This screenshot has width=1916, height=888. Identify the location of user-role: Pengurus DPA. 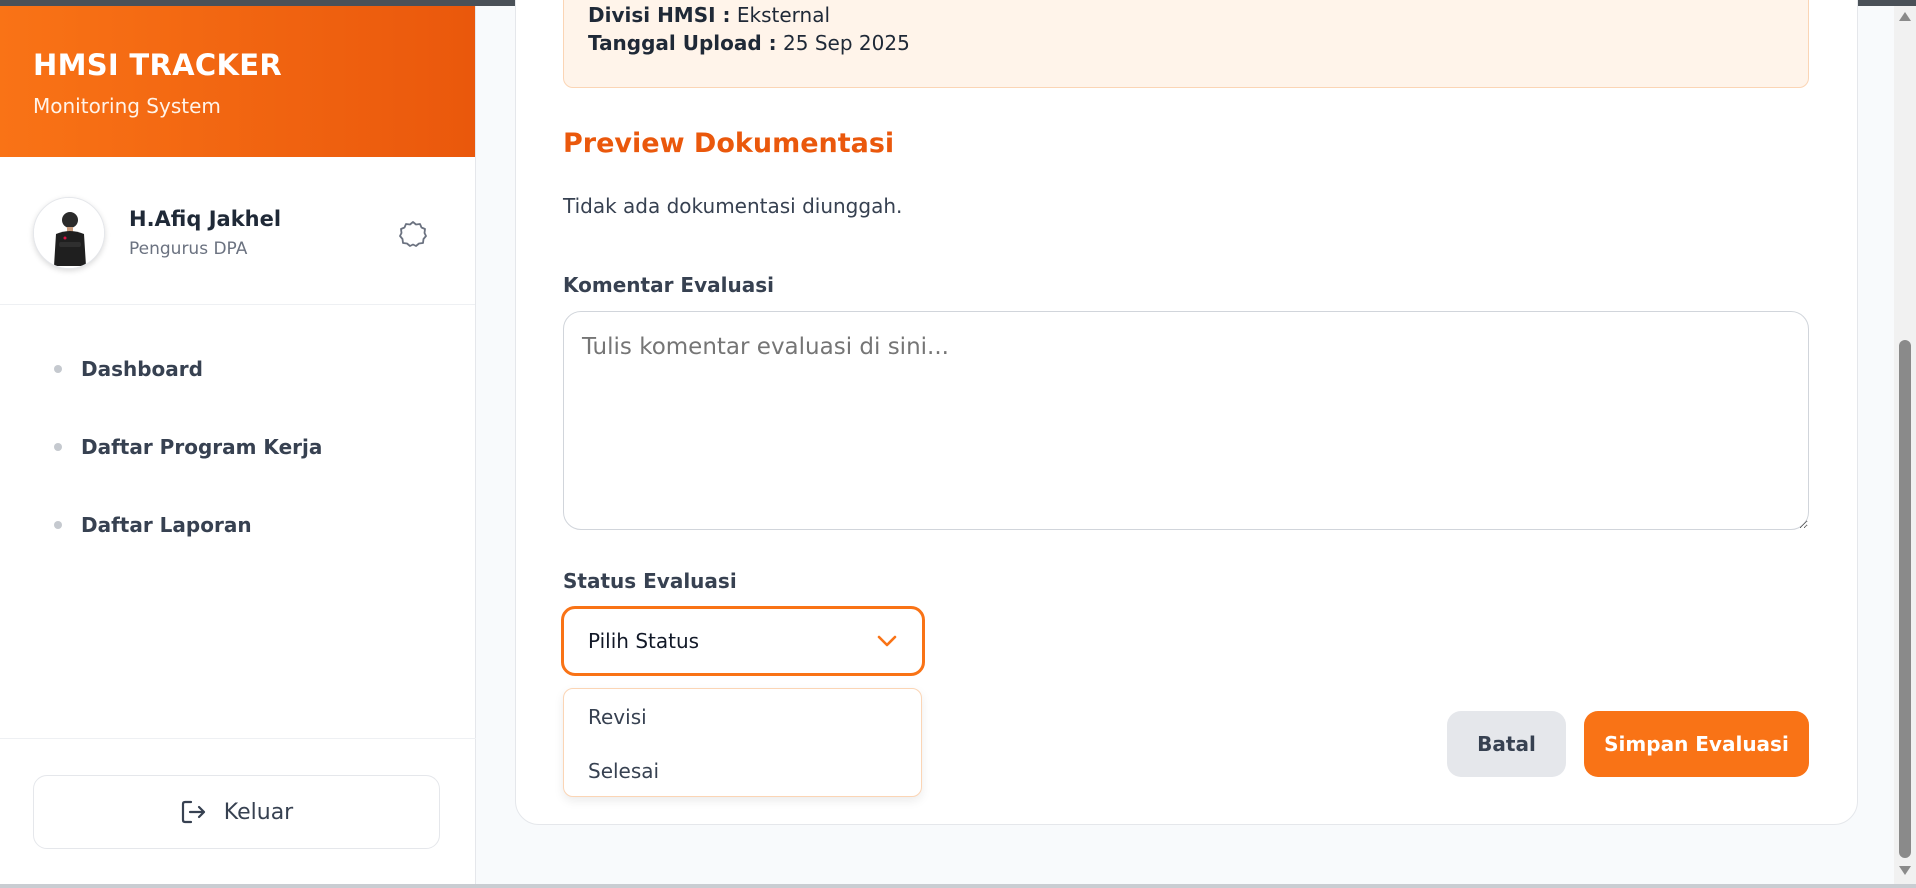
(188, 249).